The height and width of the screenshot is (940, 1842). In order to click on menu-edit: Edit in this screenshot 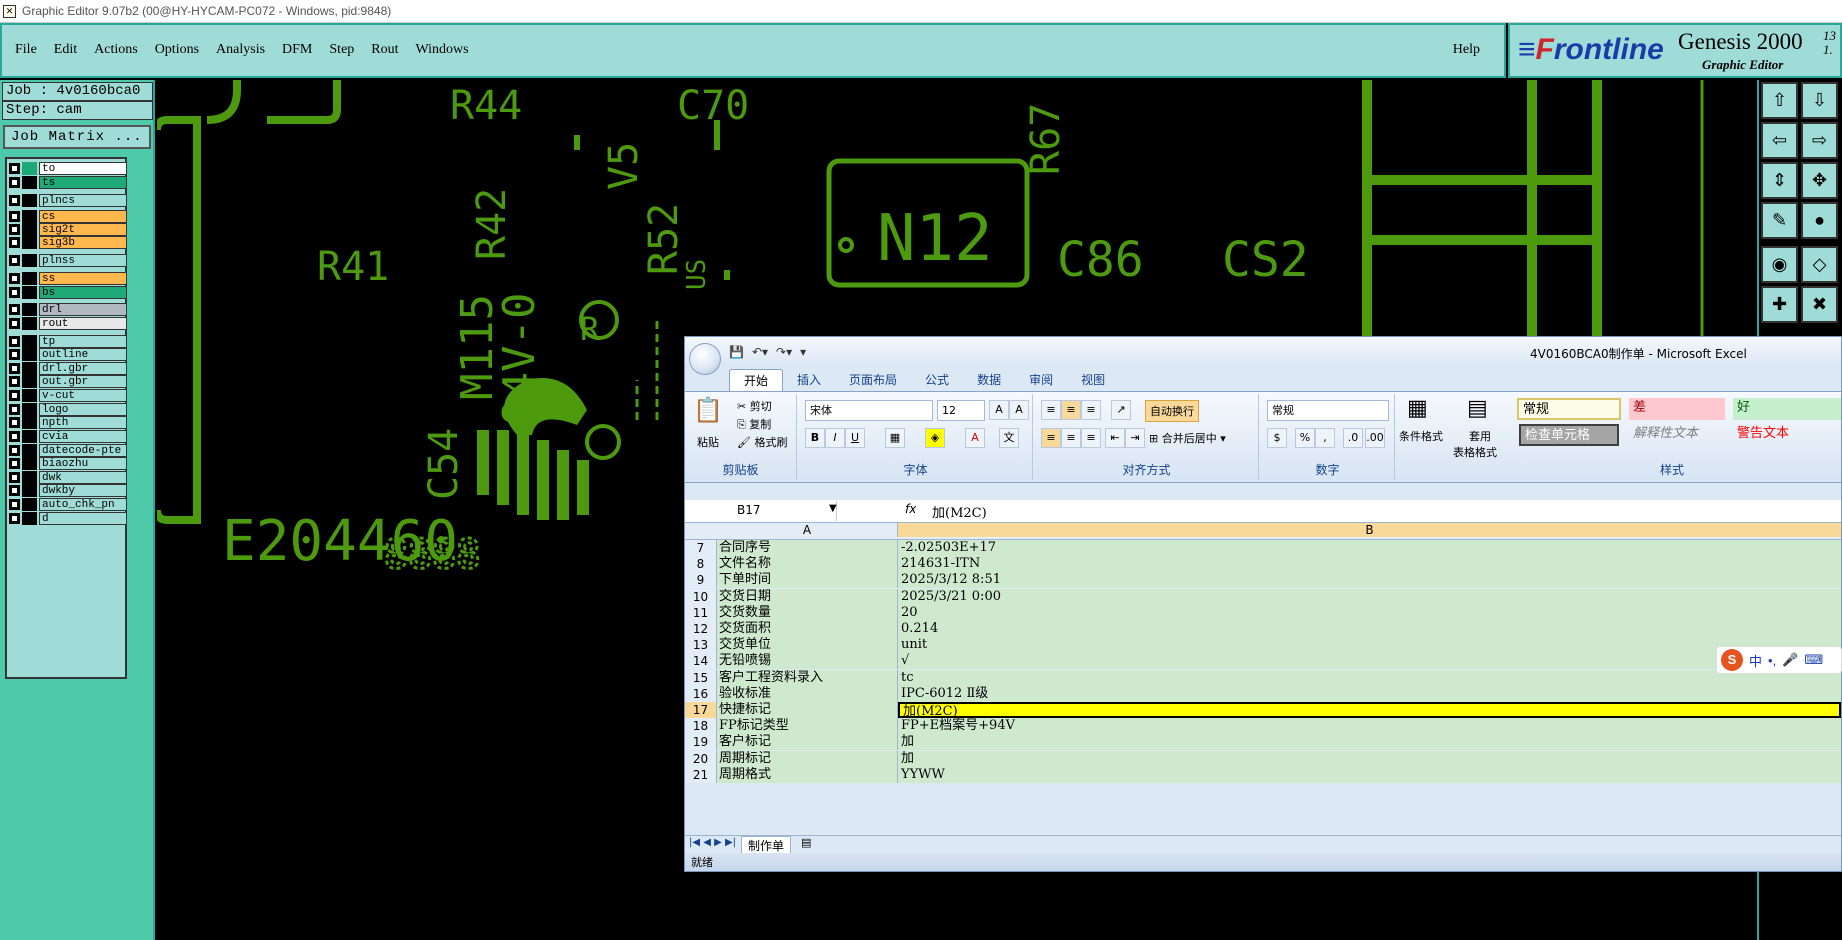, I will do `click(65, 50)`.